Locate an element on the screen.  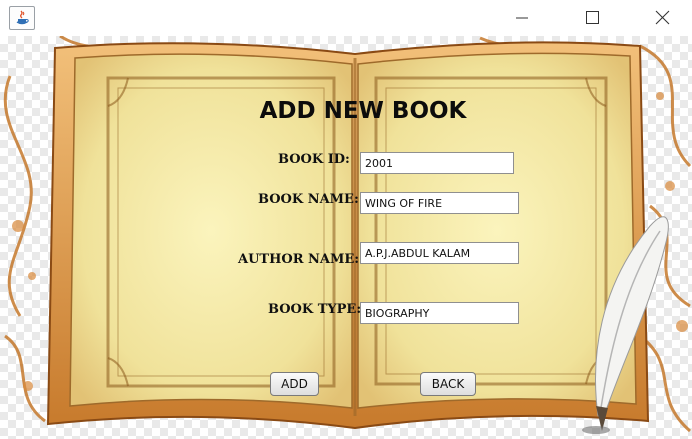
minimize-icon is located at coordinates (522, 18).